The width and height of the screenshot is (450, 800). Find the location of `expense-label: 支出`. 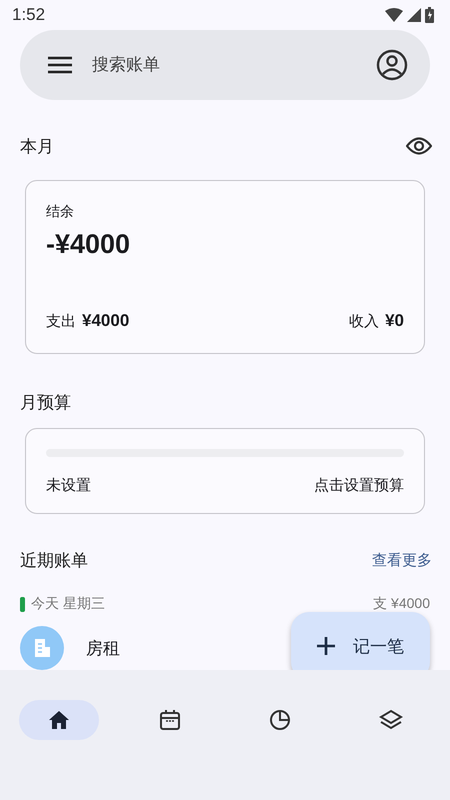

expense-label: 支出 is located at coordinates (61, 321).